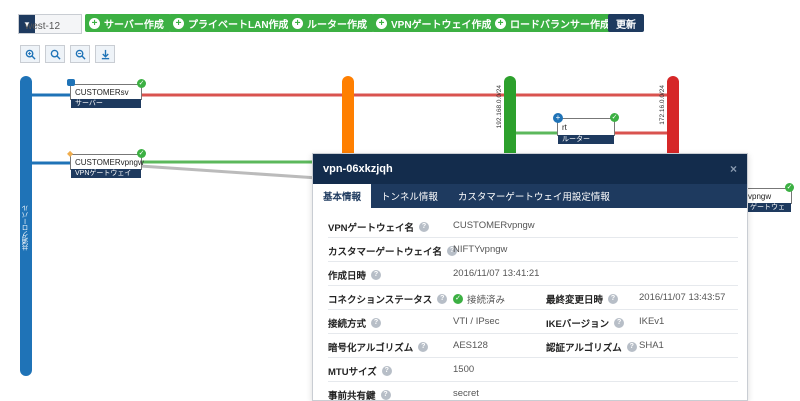 The width and height of the screenshot is (800, 401). What do you see at coordinates (458, 299) in the screenshot?
I see `check-circle-icon: ✓` at bounding box center [458, 299].